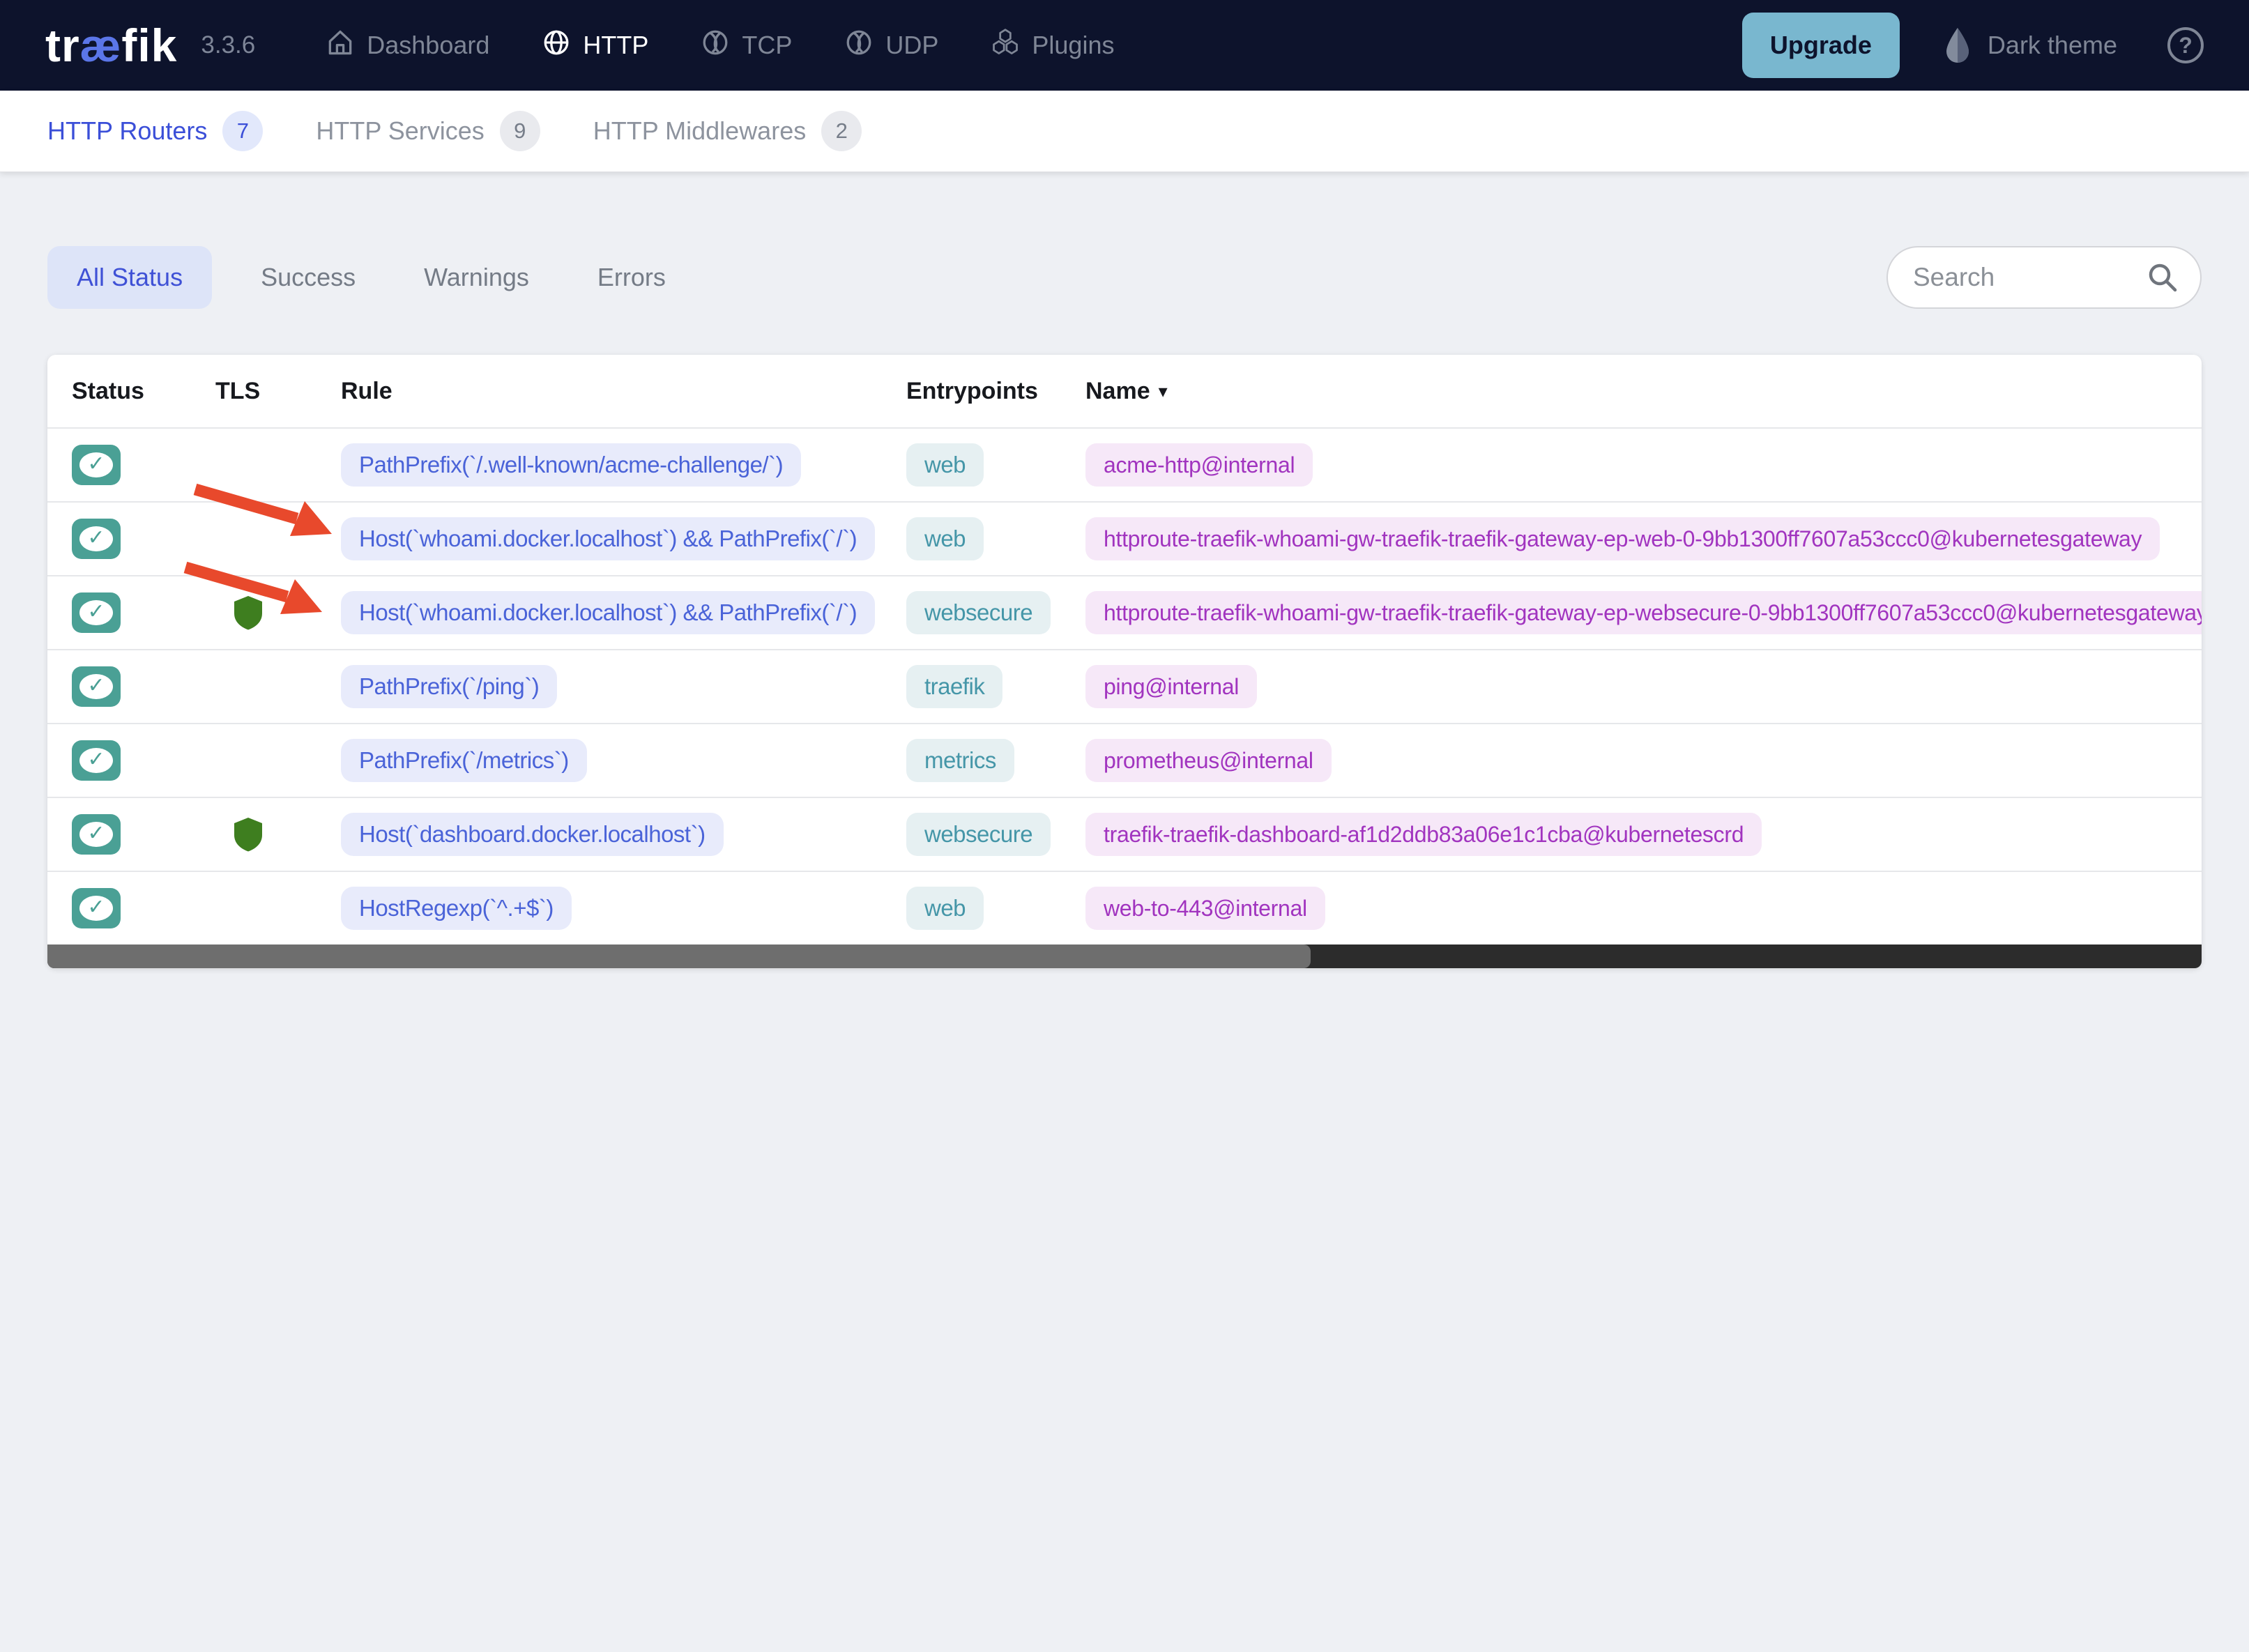  I want to click on rule-pill: PathPrefix(`/ping`), so click(449, 686).